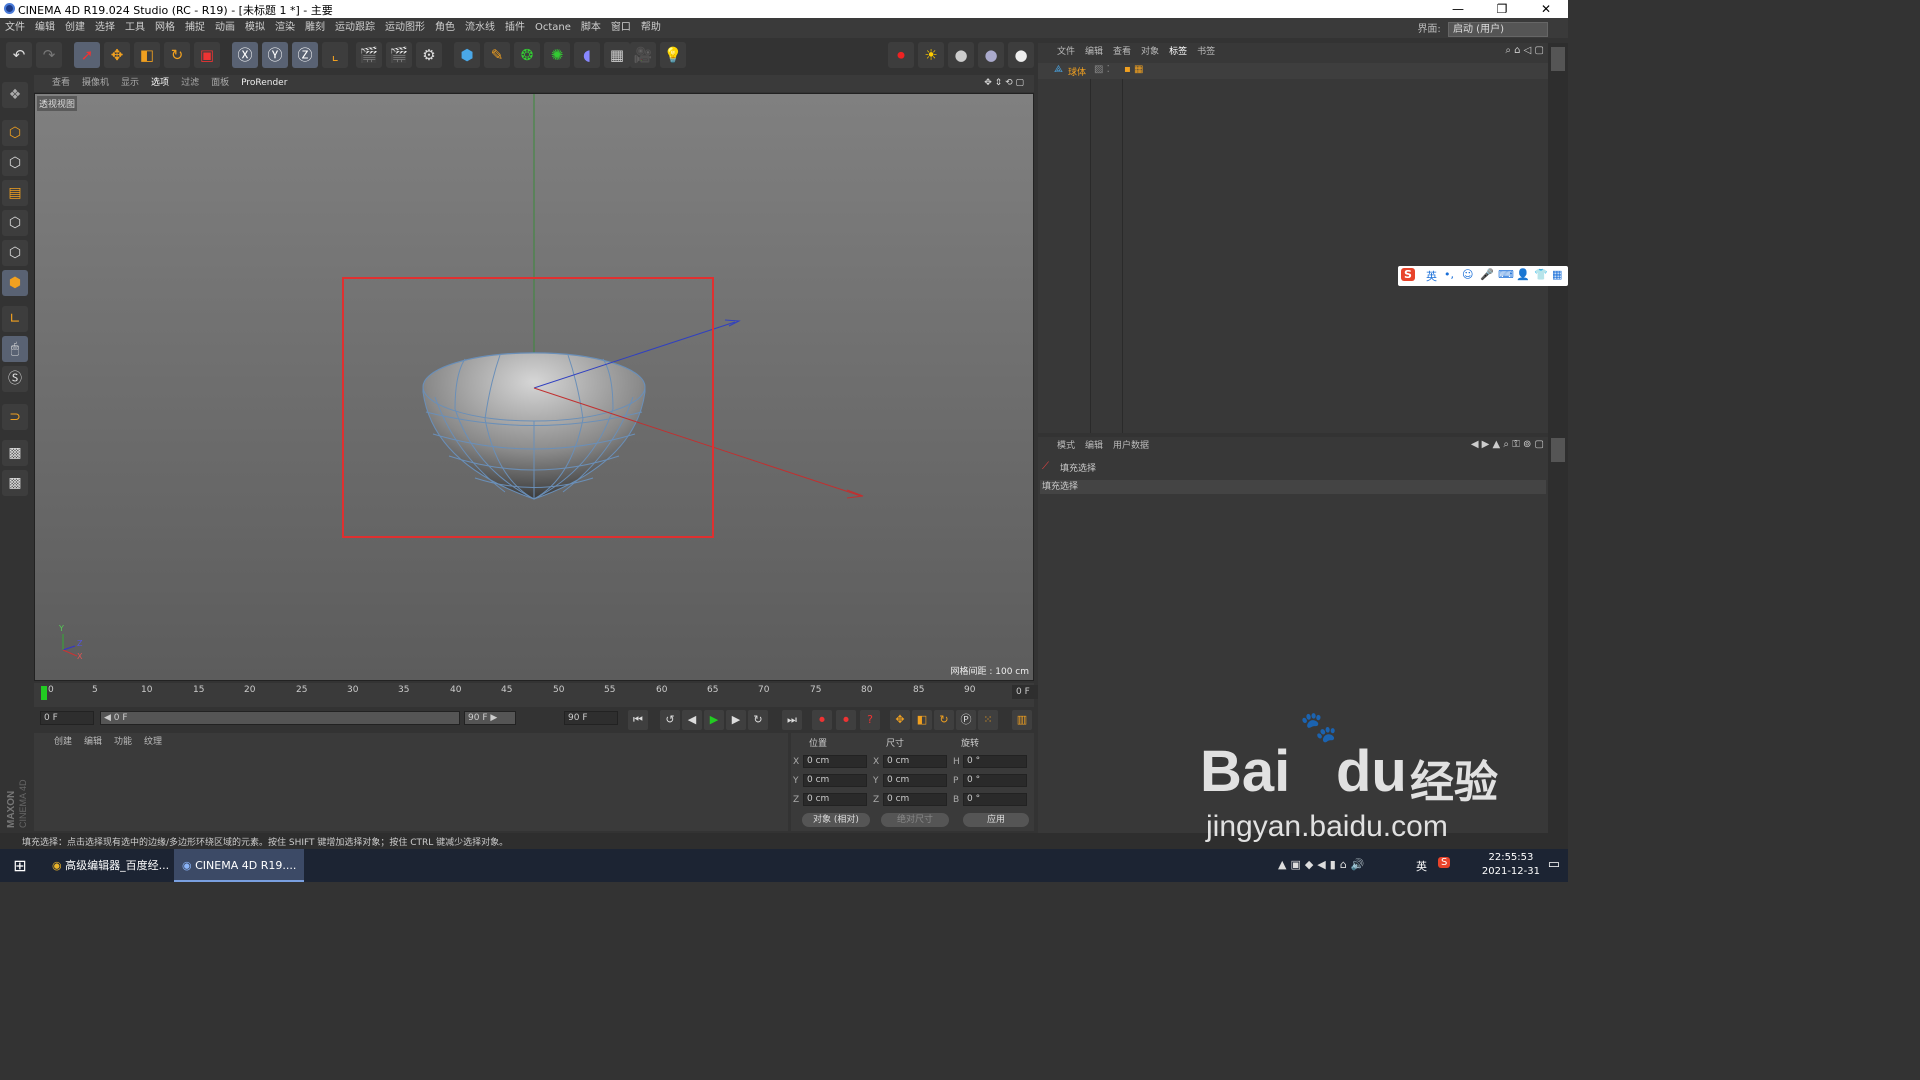 The height and width of the screenshot is (1080, 1920). Describe the element at coordinates (1323, 864) in the screenshot. I see `system-tray-icons: ▲▣◆◀▮⌂🔊` at that location.